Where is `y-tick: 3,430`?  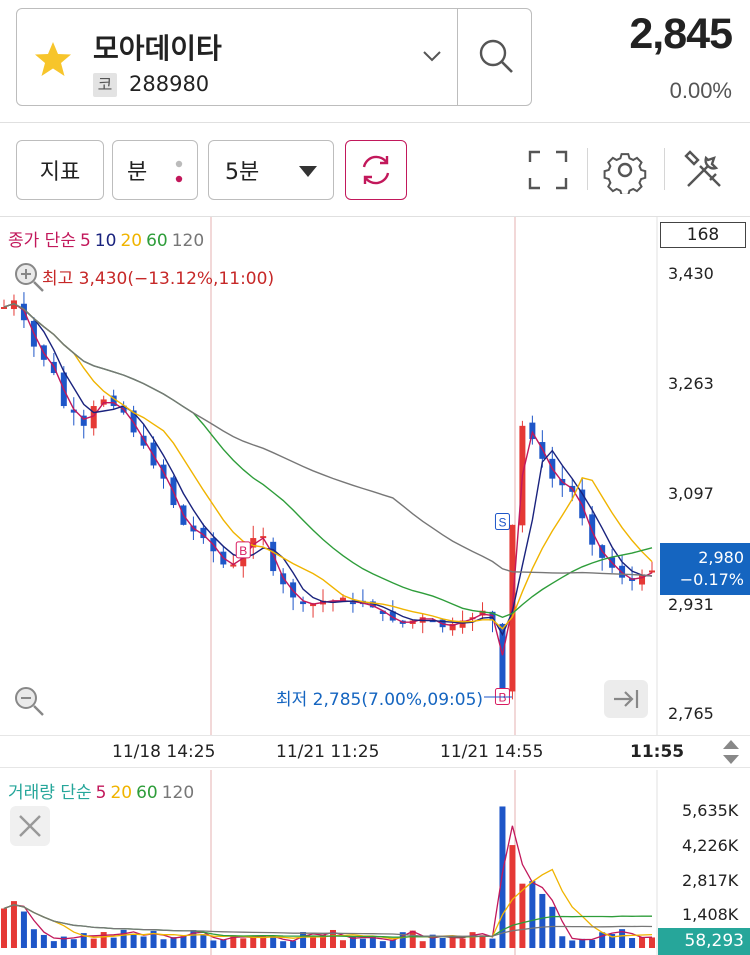
y-tick: 3,430 is located at coordinates (691, 273).